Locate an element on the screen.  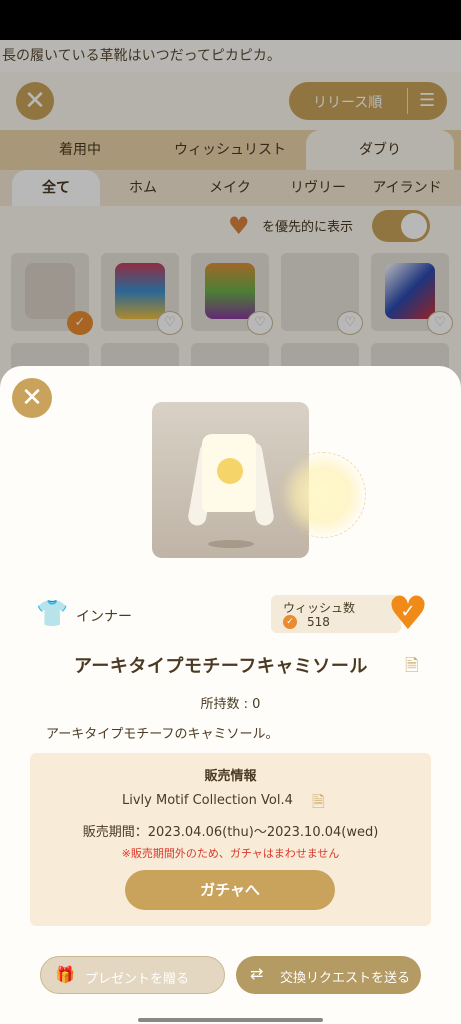
gift-button-label: プレゼントを贈る is located at coordinates (137, 979).